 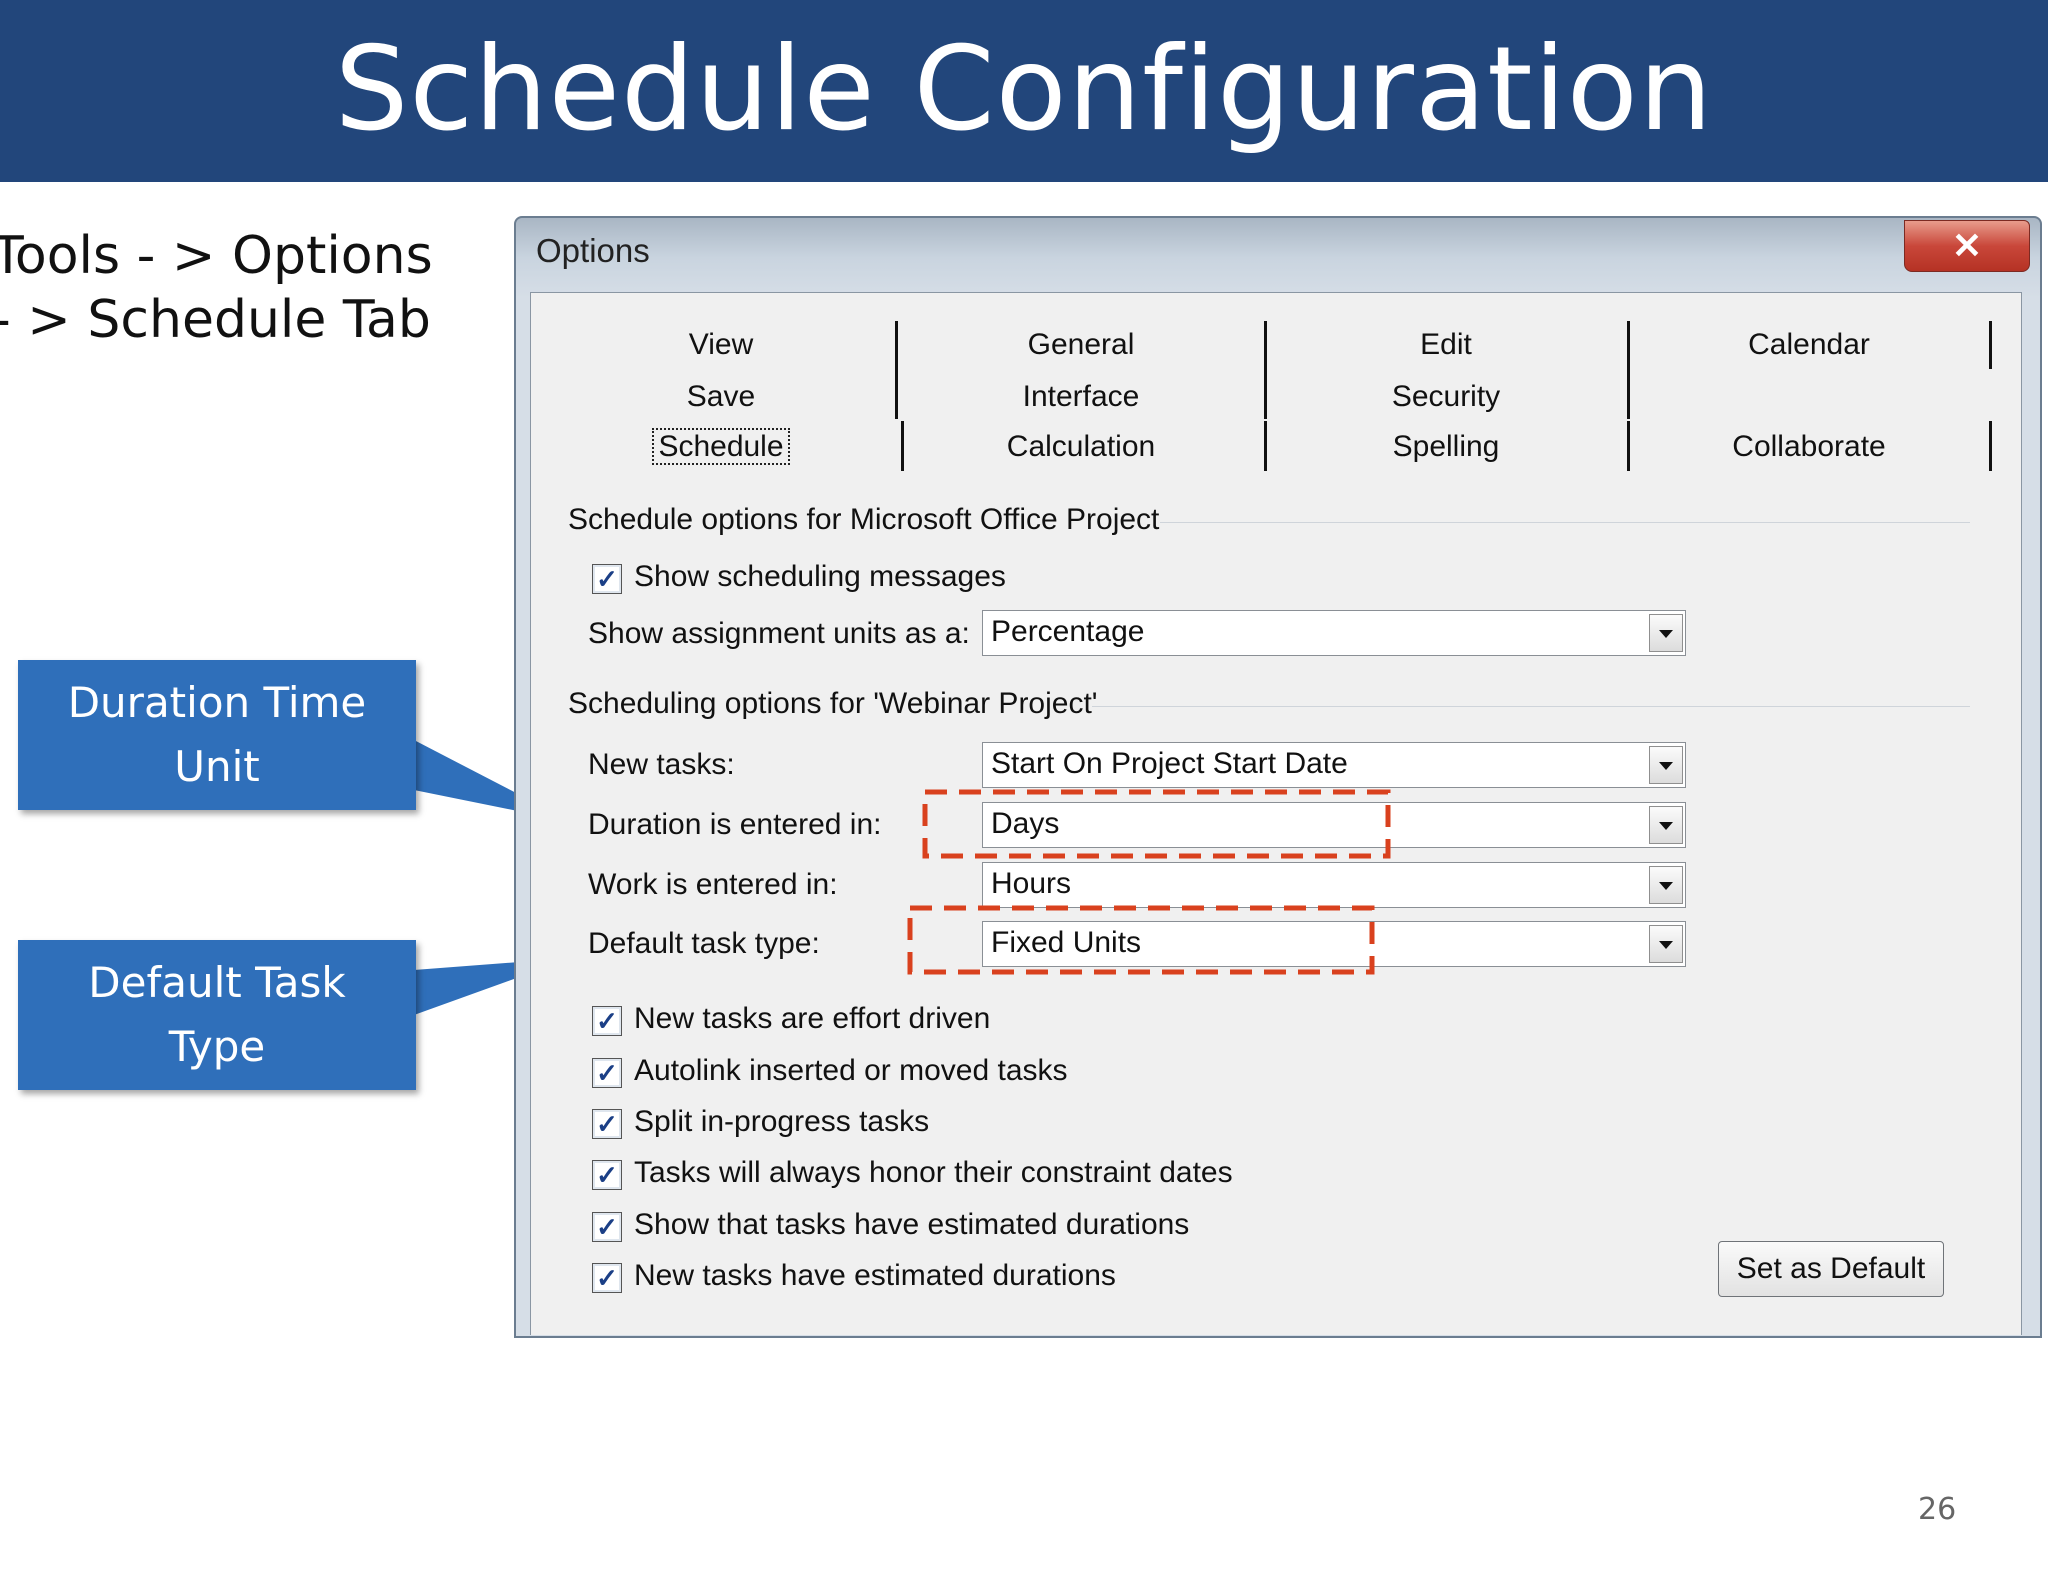 I want to click on tab-calculation: Calculation, so click(x=1081, y=447).